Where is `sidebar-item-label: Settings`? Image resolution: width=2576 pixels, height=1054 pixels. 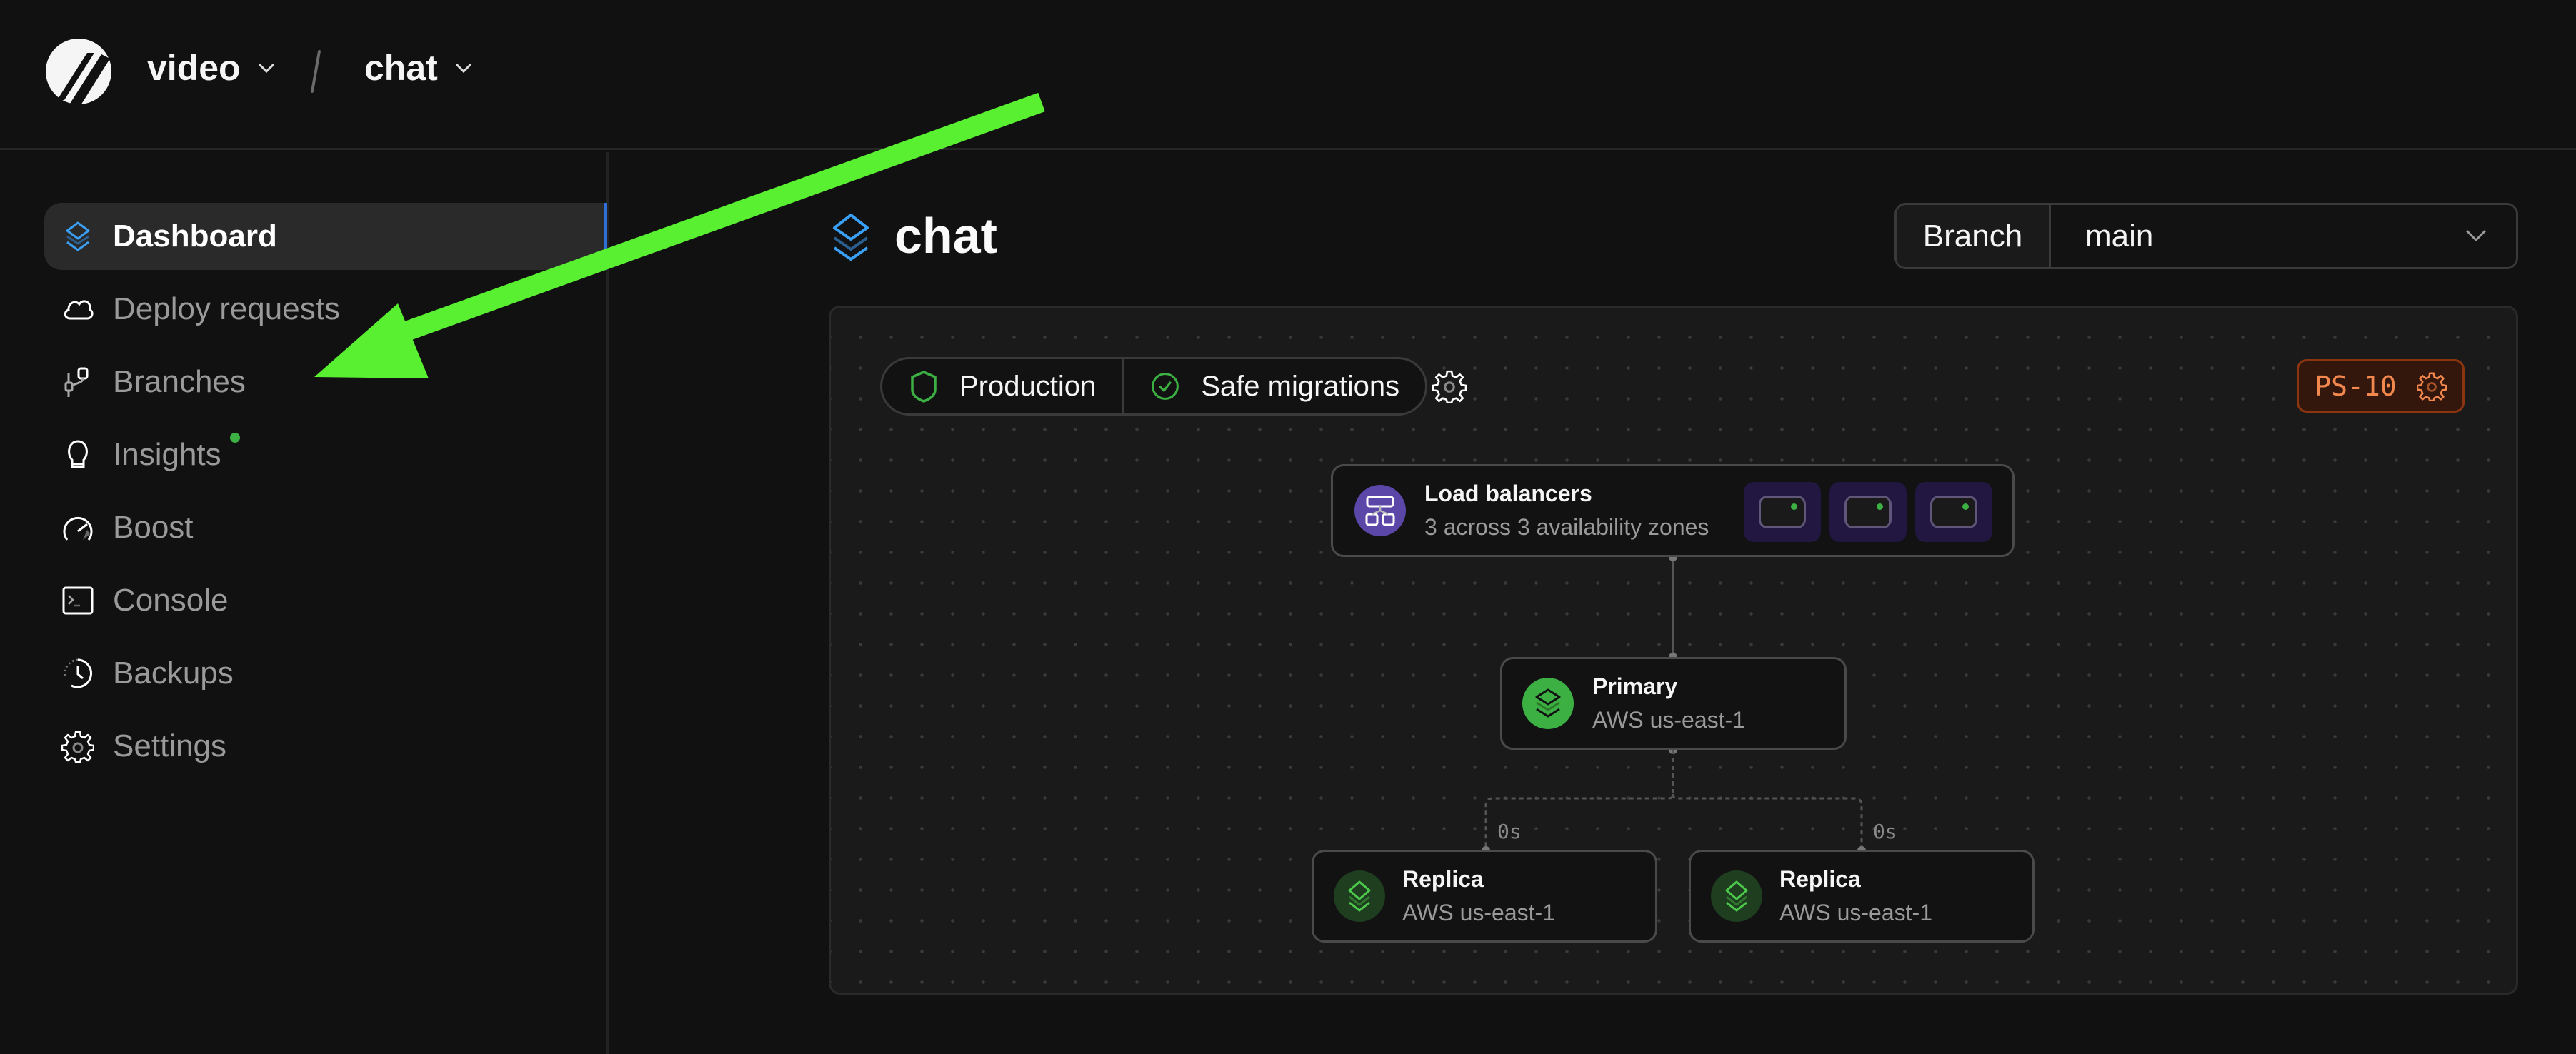 sidebar-item-label: Settings is located at coordinates (169, 746).